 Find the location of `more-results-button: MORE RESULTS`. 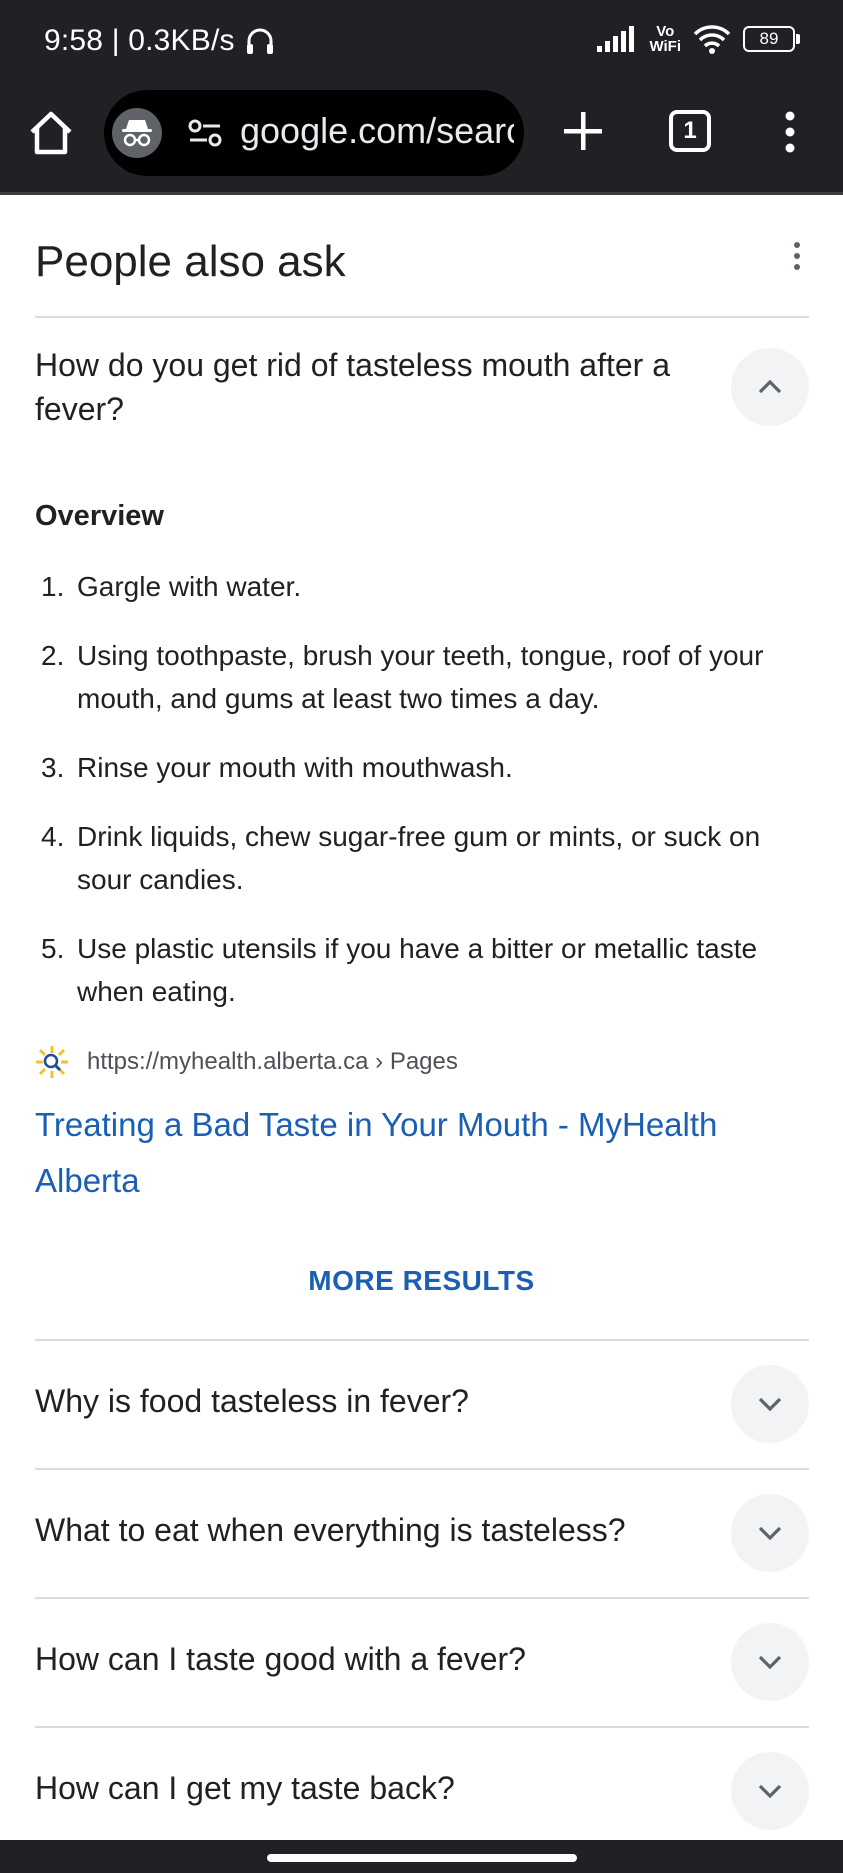

more-results-button: MORE RESULTS is located at coordinates (421, 1281).